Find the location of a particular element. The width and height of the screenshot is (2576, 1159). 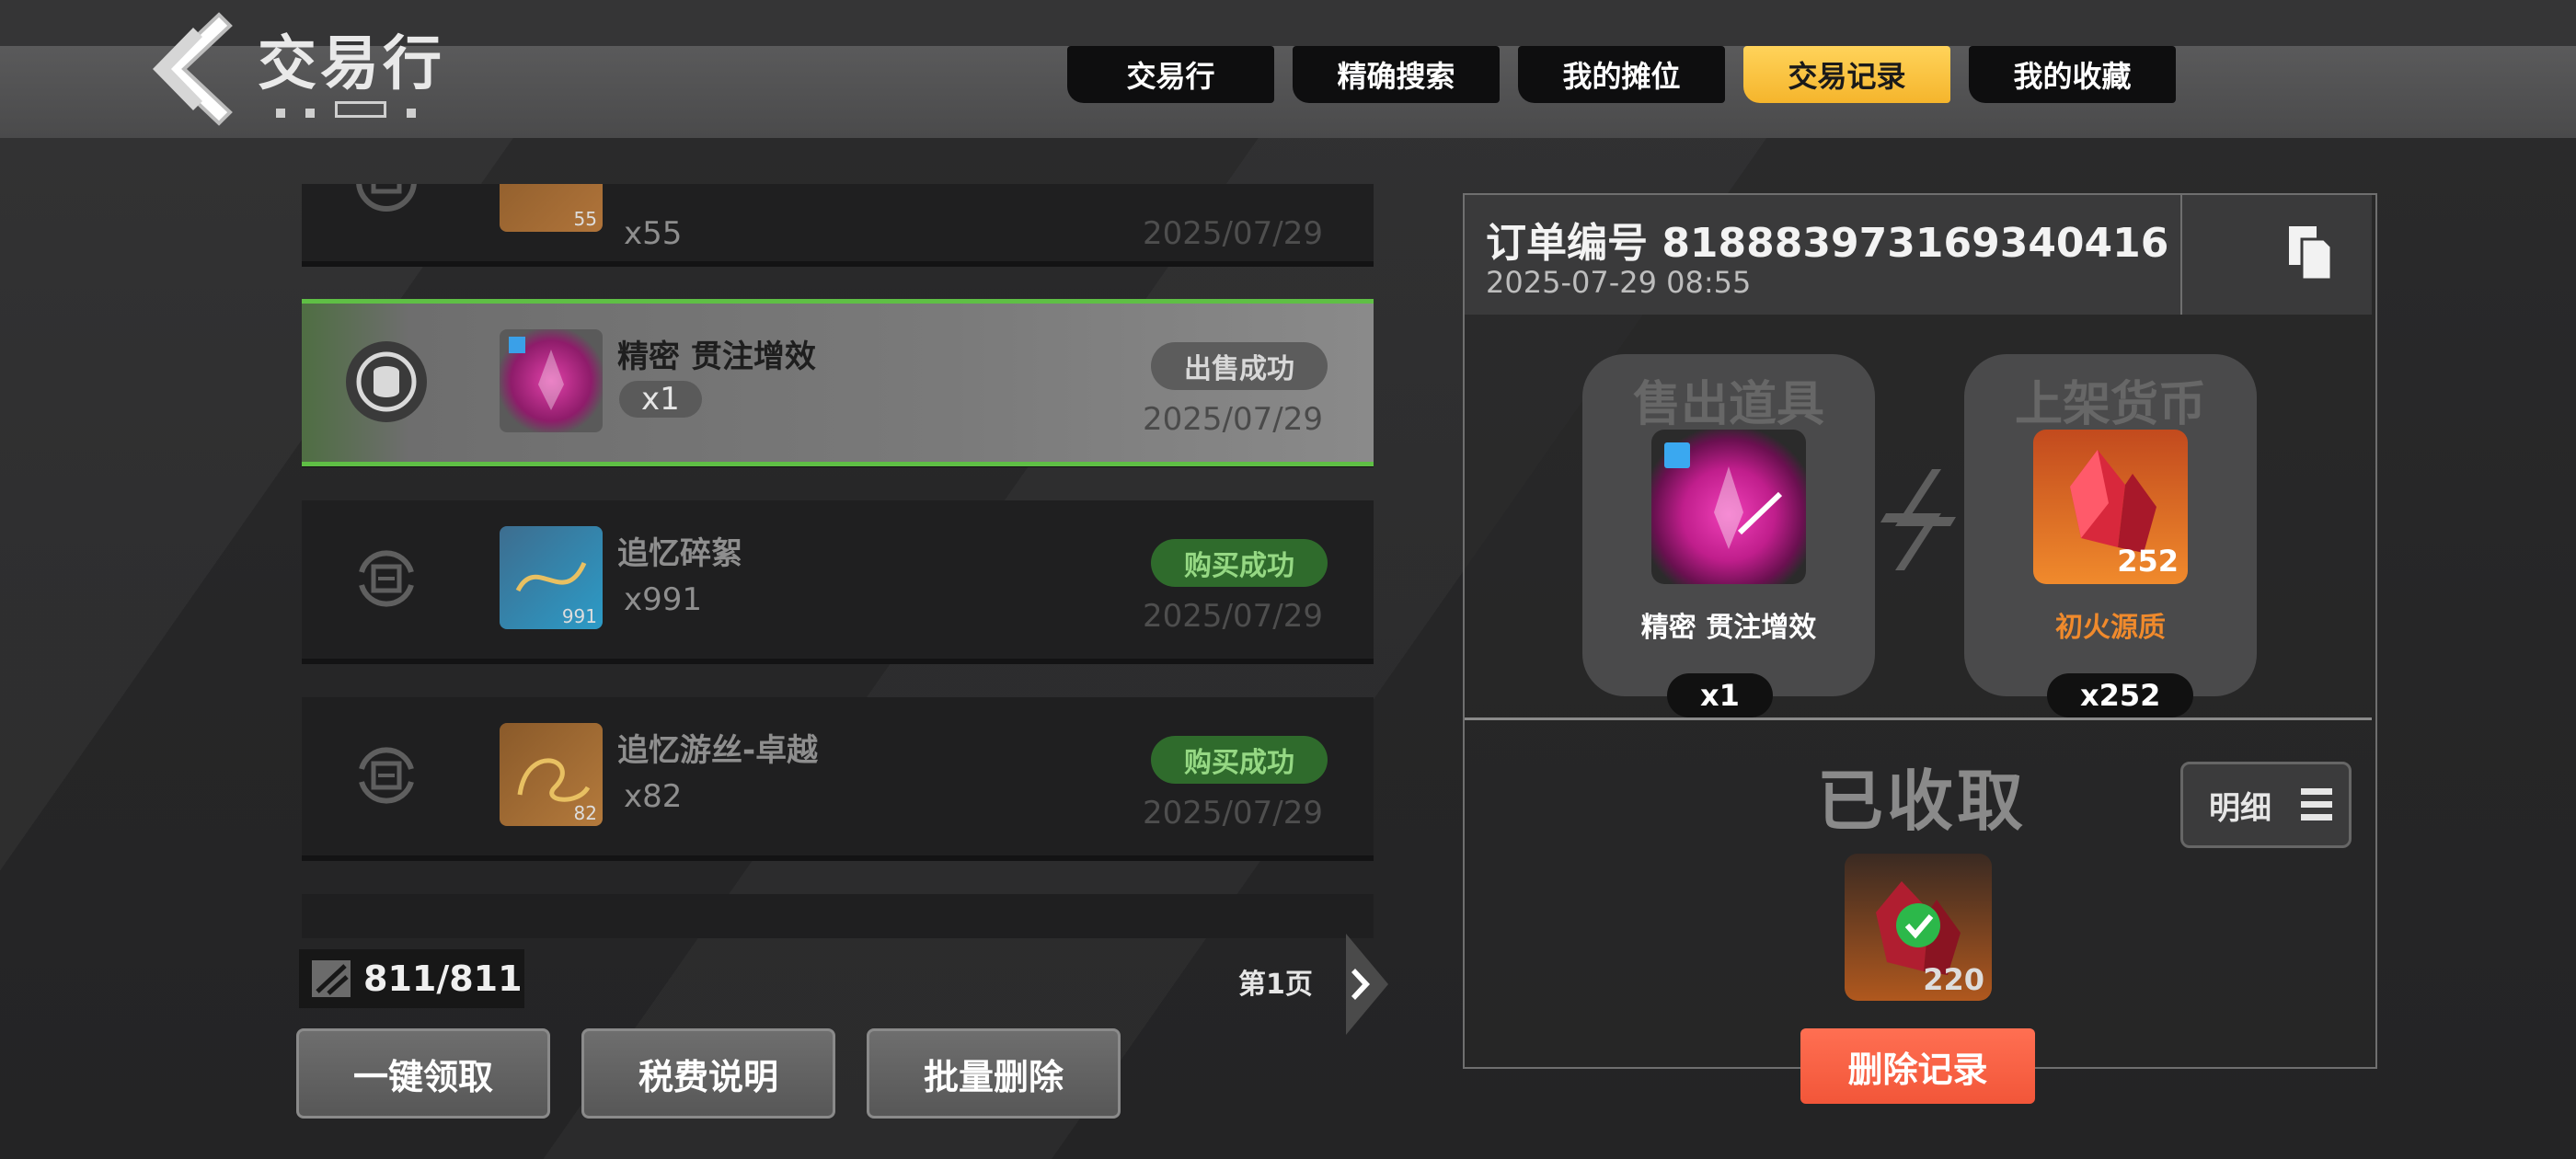

delete-record-button: 删除记录 is located at coordinates (1917, 1066).